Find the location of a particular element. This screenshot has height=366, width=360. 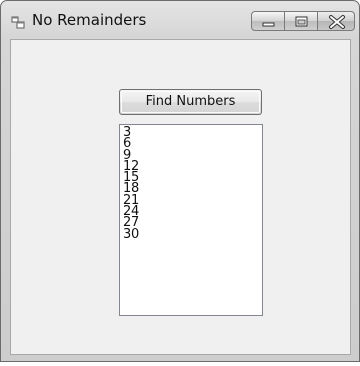

list-item: 24 is located at coordinates (192, 211).